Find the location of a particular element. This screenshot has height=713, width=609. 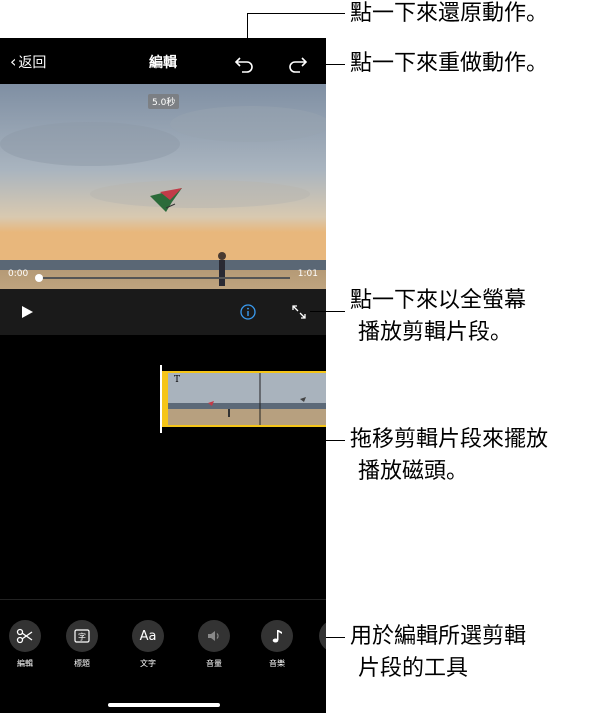

tool-more is located at coordinates (318, 636).